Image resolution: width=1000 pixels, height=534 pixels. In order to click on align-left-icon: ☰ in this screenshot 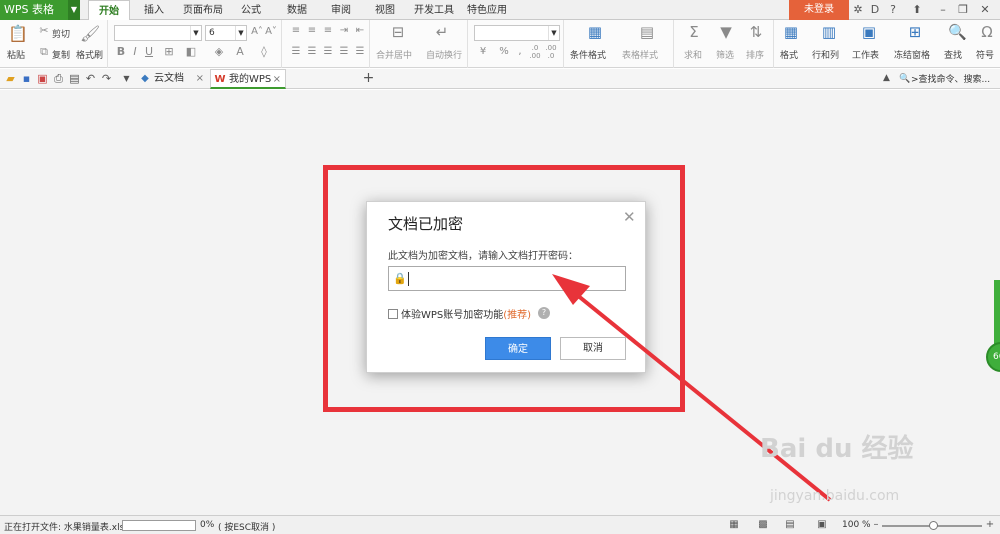, I will do `click(296, 51)`.